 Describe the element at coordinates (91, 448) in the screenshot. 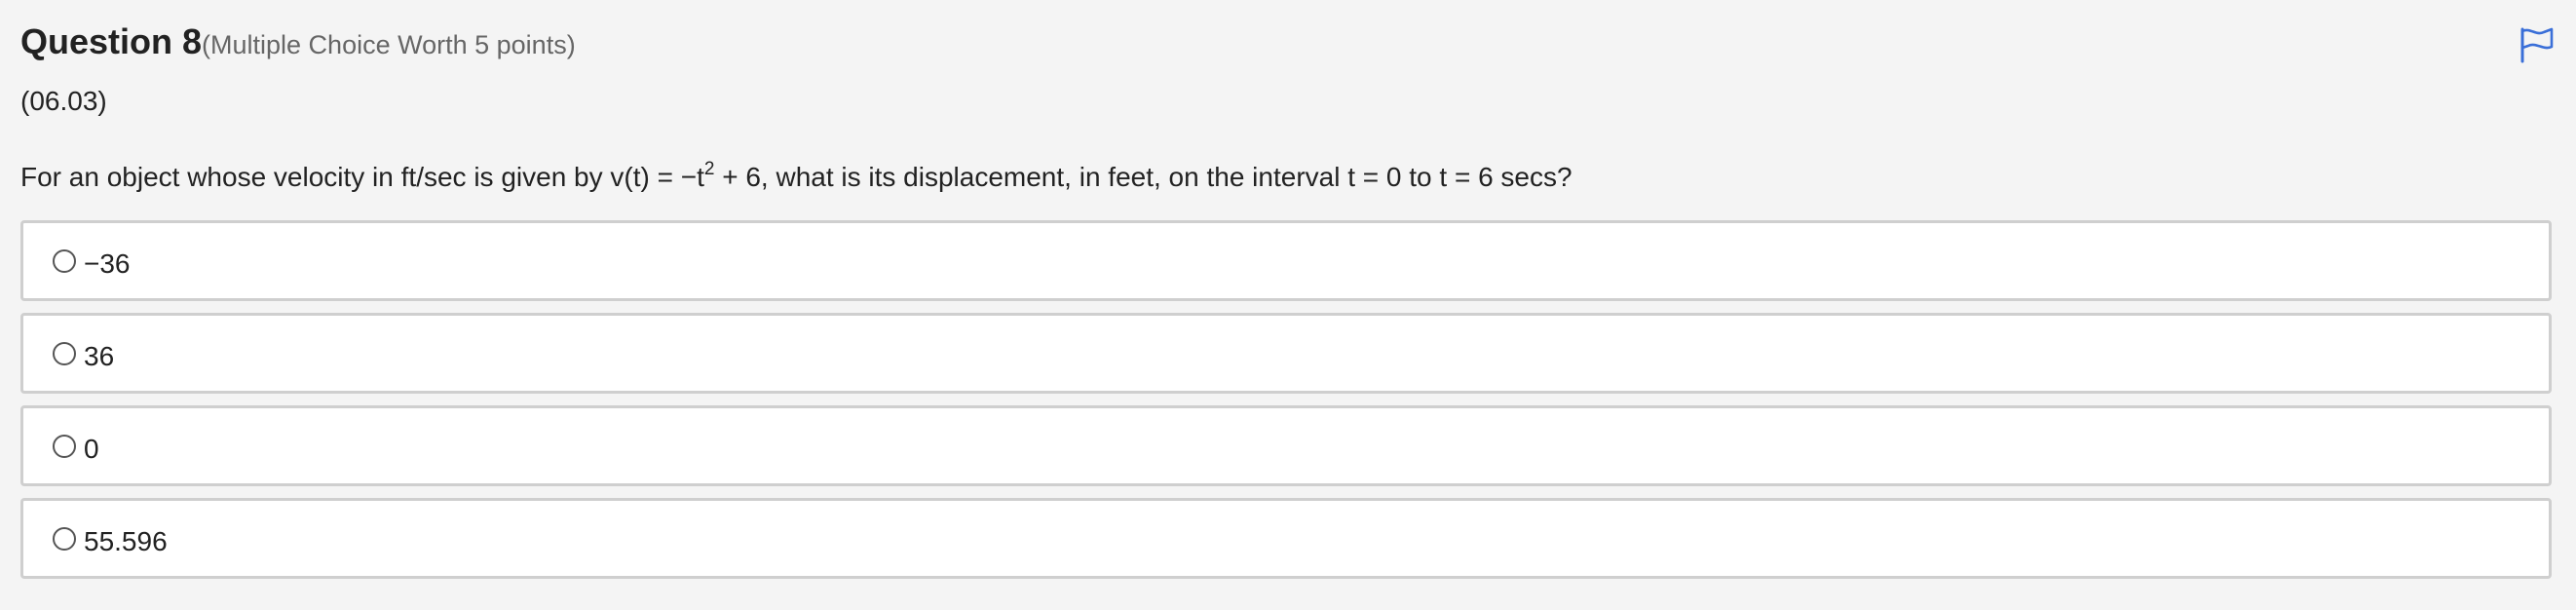

I see `answer-option-label: 0` at that location.